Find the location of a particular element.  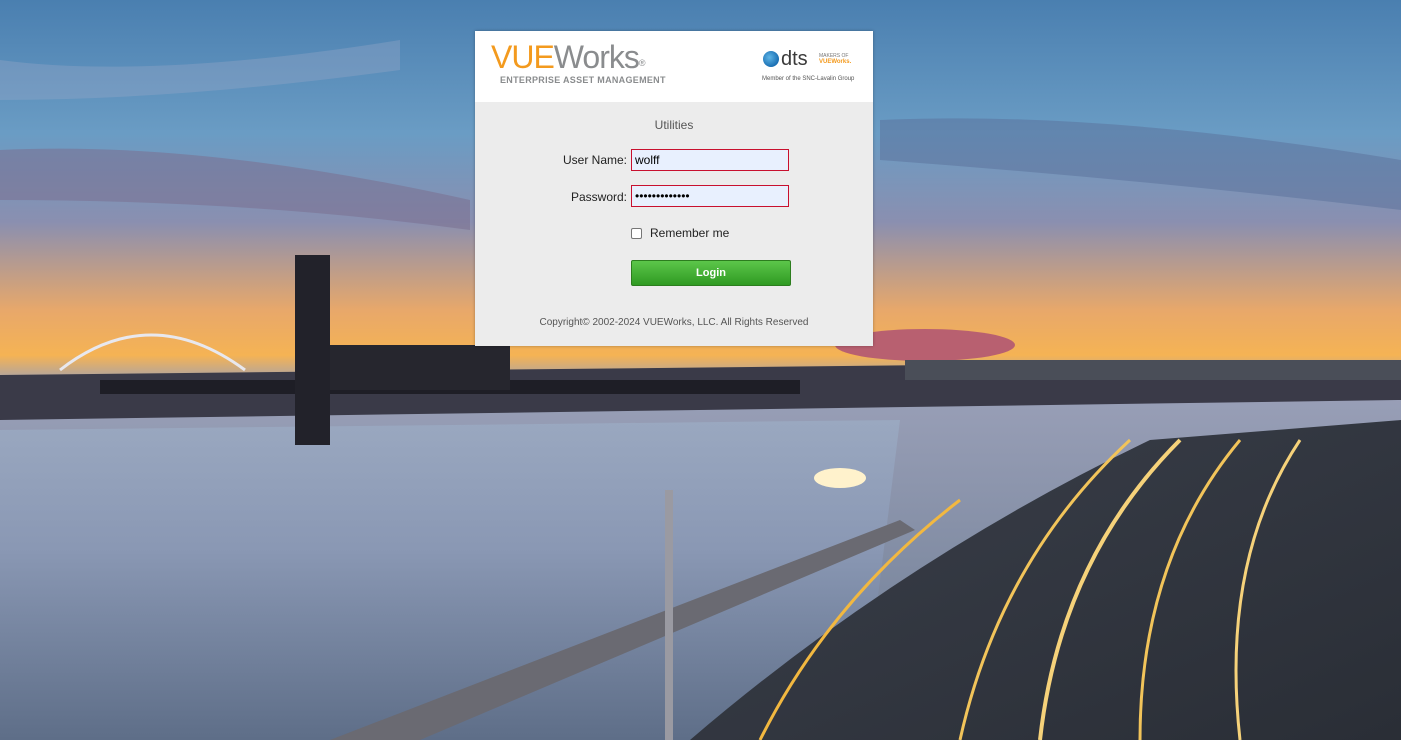

dts-name: dts is located at coordinates (794, 59).